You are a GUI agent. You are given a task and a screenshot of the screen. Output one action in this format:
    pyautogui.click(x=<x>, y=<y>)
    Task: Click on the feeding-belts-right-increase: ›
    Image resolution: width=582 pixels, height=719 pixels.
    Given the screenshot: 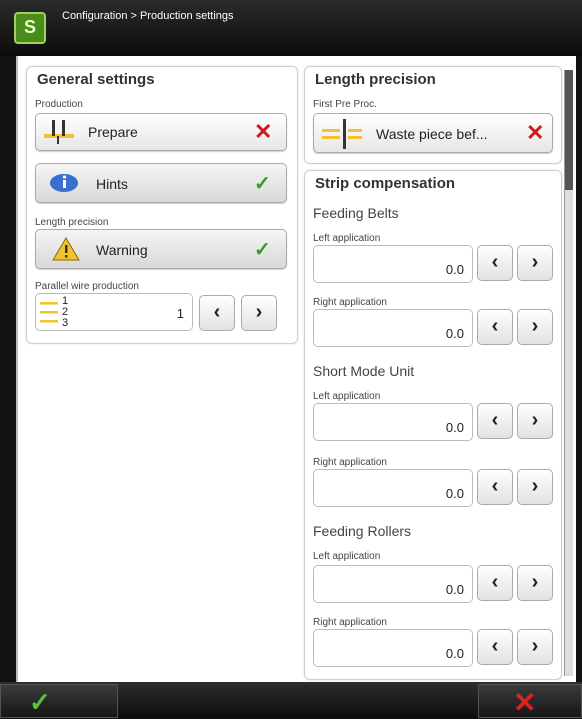 What is the action you would take?
    pyautogui.click(x=535, y=327)
    